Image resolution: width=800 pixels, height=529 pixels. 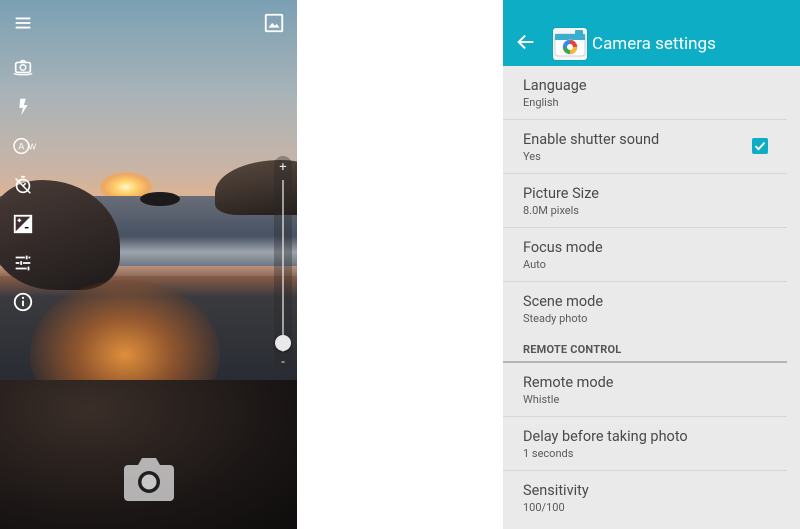 What do you see at coordinates (760, 146) in the screenshot?
I see `shutter-sound-checkbox` at bounding box center [760, 146].